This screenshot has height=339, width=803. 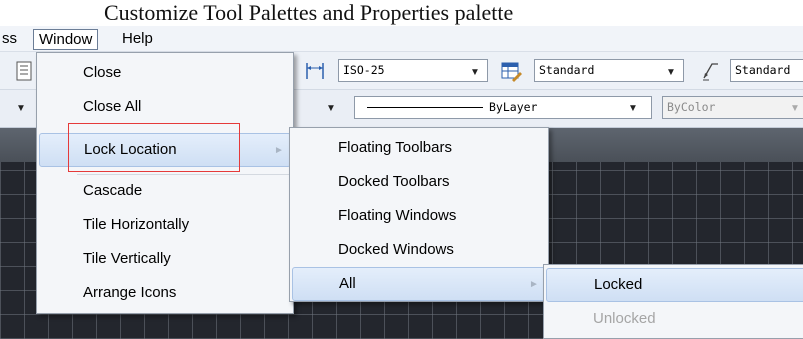 What do you see at coordinates (102, 73) in the screenshot?
I see `menu-item-close: Close` at bounding box center [102, 73].